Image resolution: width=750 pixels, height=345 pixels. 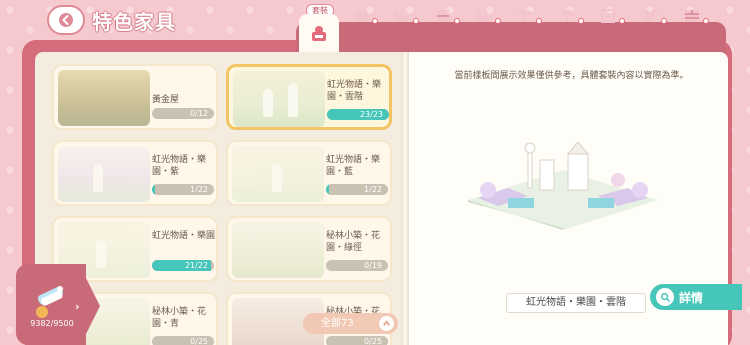 I want to click on preview-notice: 當前樣板間展示效果僅供參考，具體套裝內容以實際為準。, so click(x=571, y=76).